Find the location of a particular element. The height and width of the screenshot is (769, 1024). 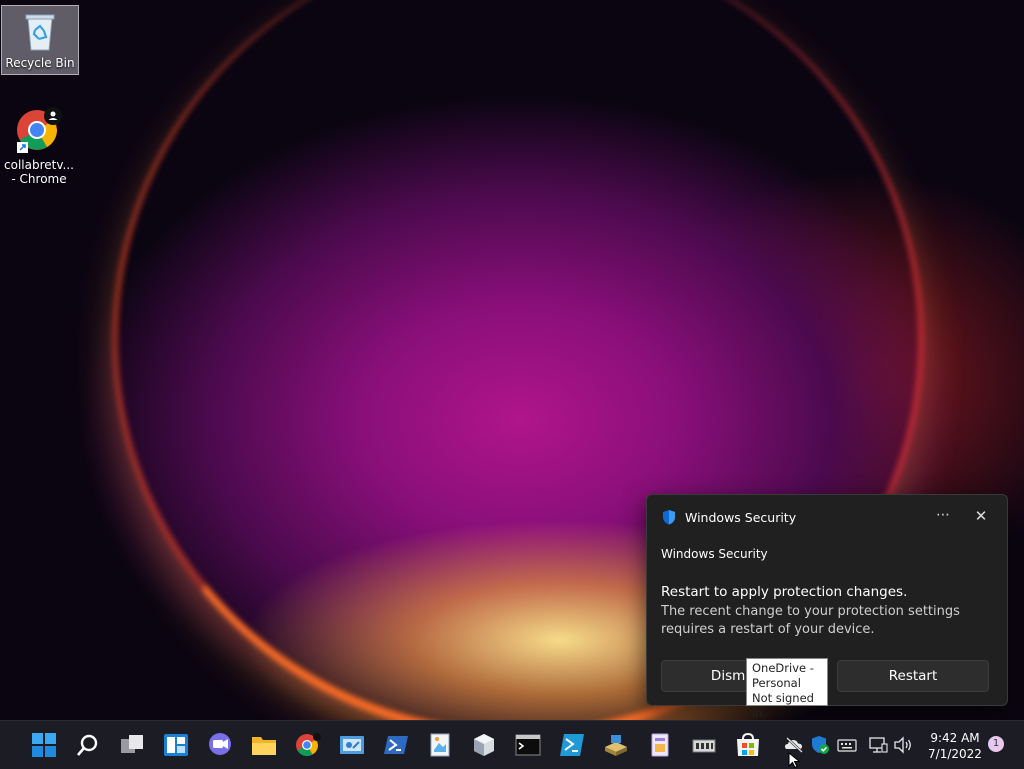

chrome-profile-shortcut: collabretv... - Chrome is located at coordinates (39, 145).